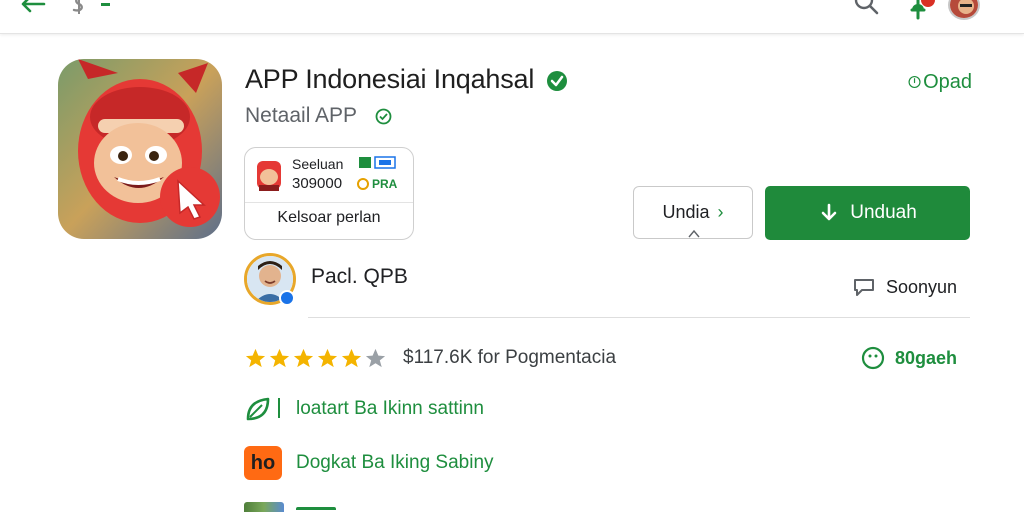  What do you see at coordinates (329, 217) in the screenshot?
I see `promo-caption: Kelsoar perlan` at bounding box center [329, 217].